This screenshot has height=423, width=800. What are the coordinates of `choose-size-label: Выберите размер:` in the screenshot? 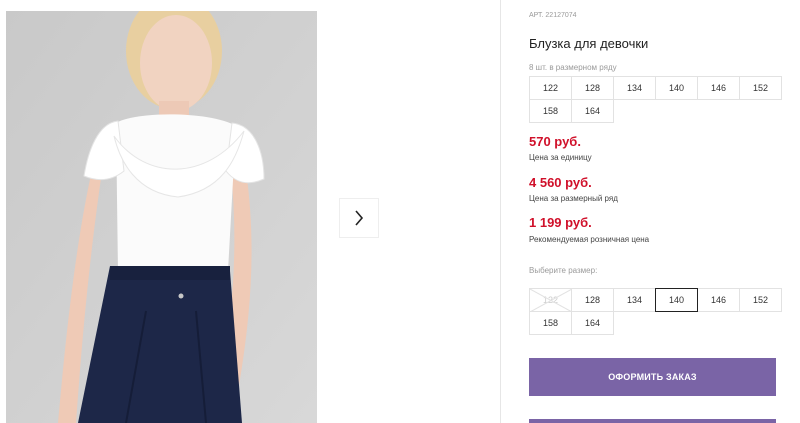 It's located at (563, 270).